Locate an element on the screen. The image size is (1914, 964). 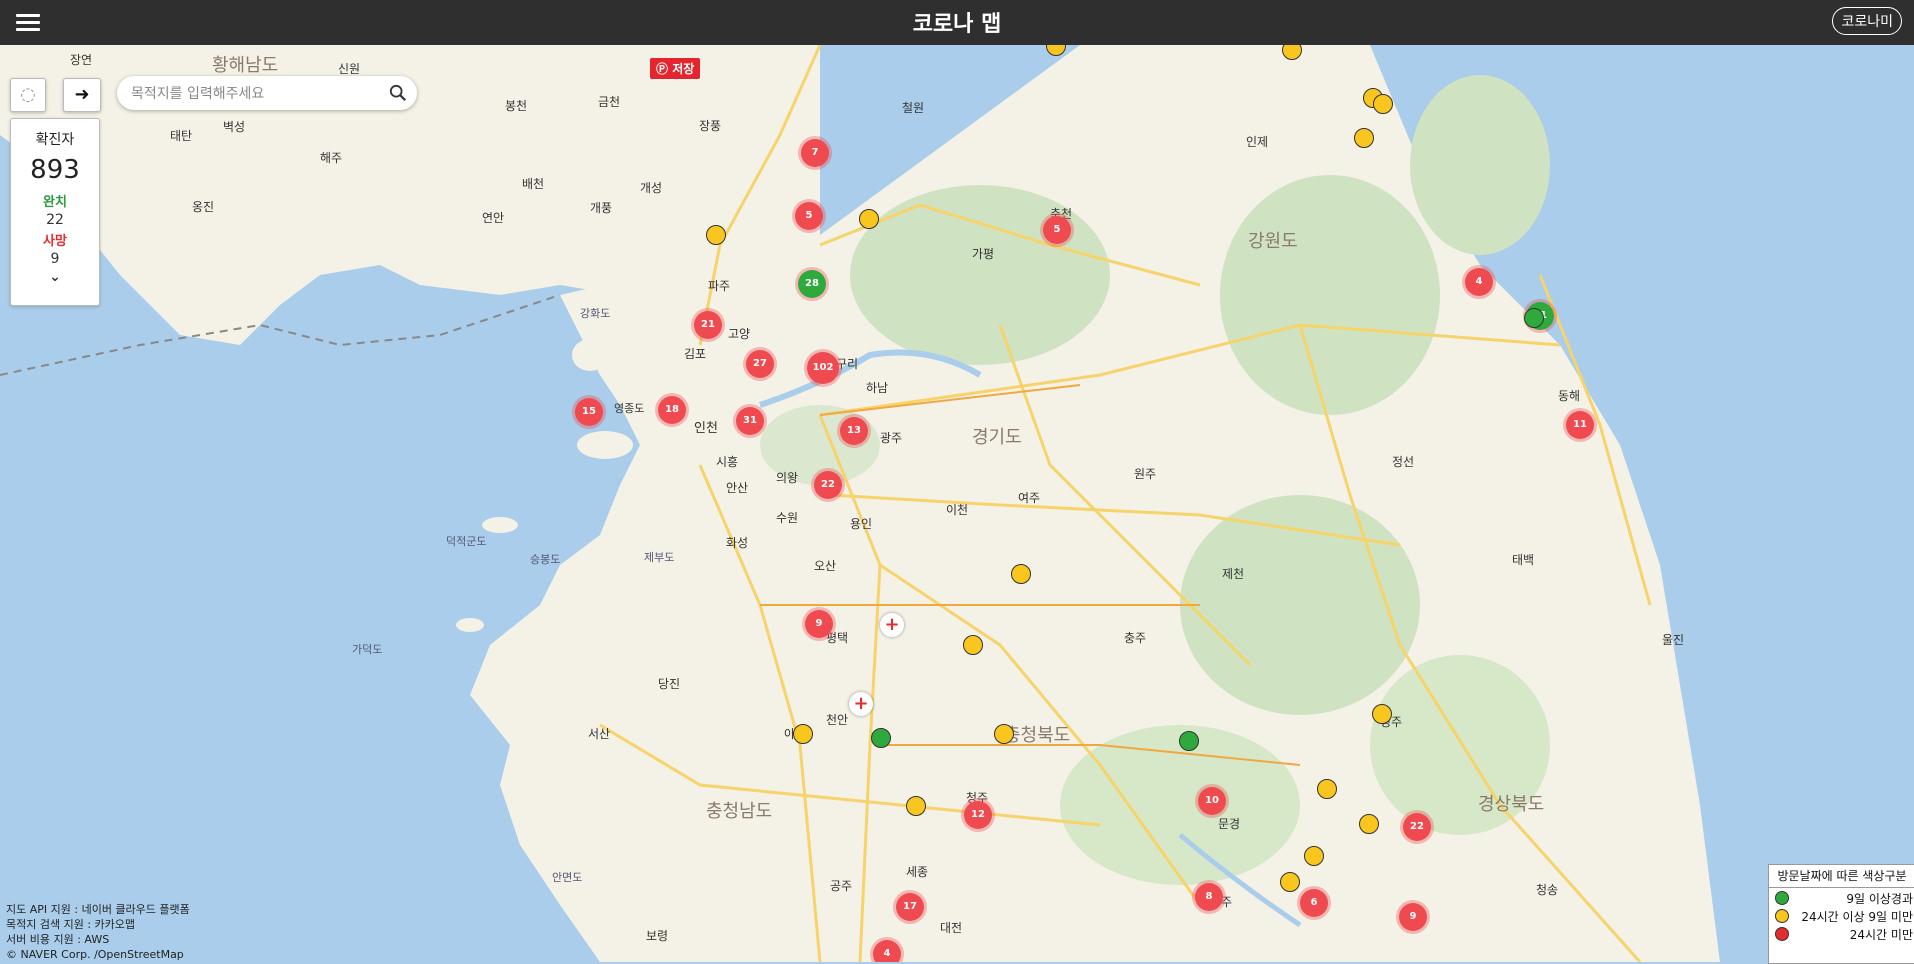
place-label: 정선 is located at coordinates (1403, 462).